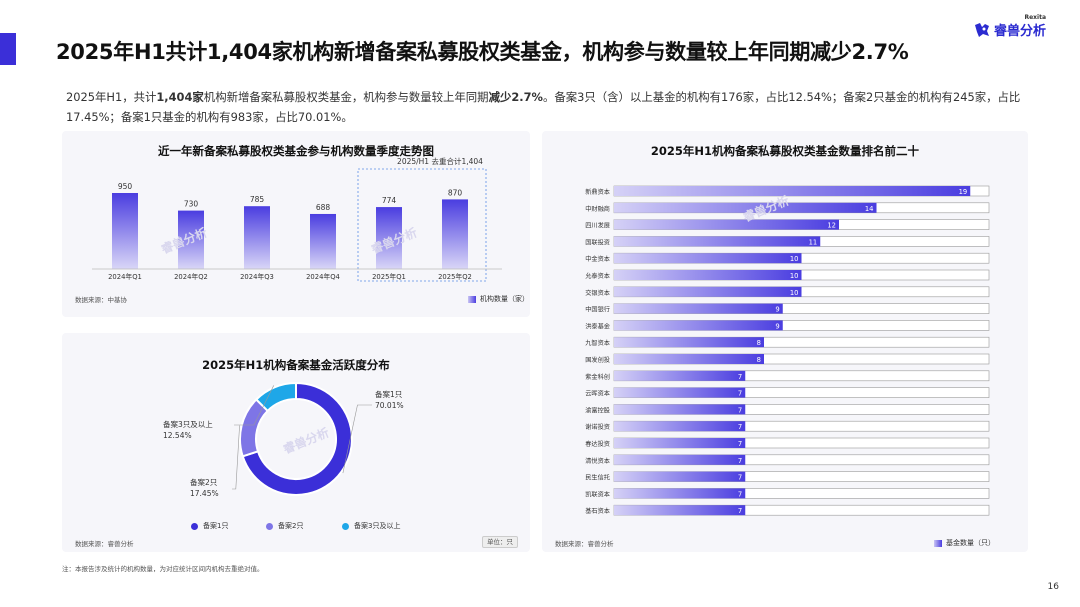 The width and height of the screenshot is (1080, 607). I want to click on y-tick-label: 清悦资本, so click(597, 461).